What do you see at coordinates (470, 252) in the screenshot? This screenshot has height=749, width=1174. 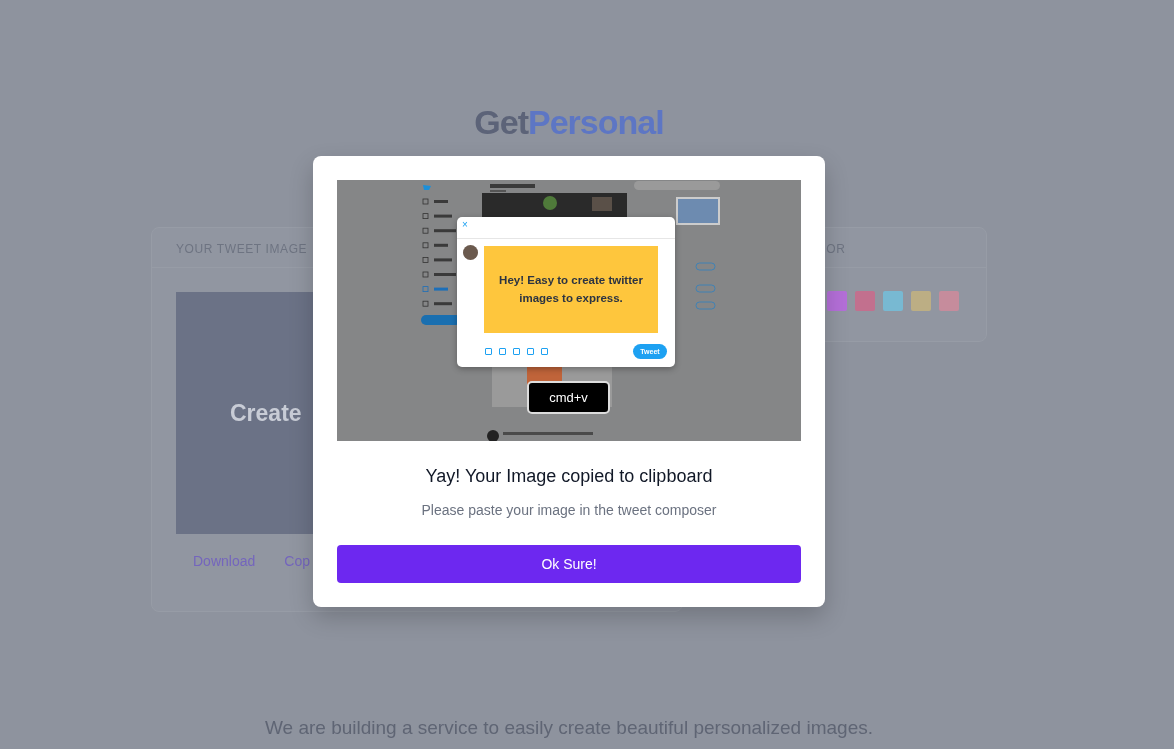 I see `avatar` at bounding box center [470, 252].